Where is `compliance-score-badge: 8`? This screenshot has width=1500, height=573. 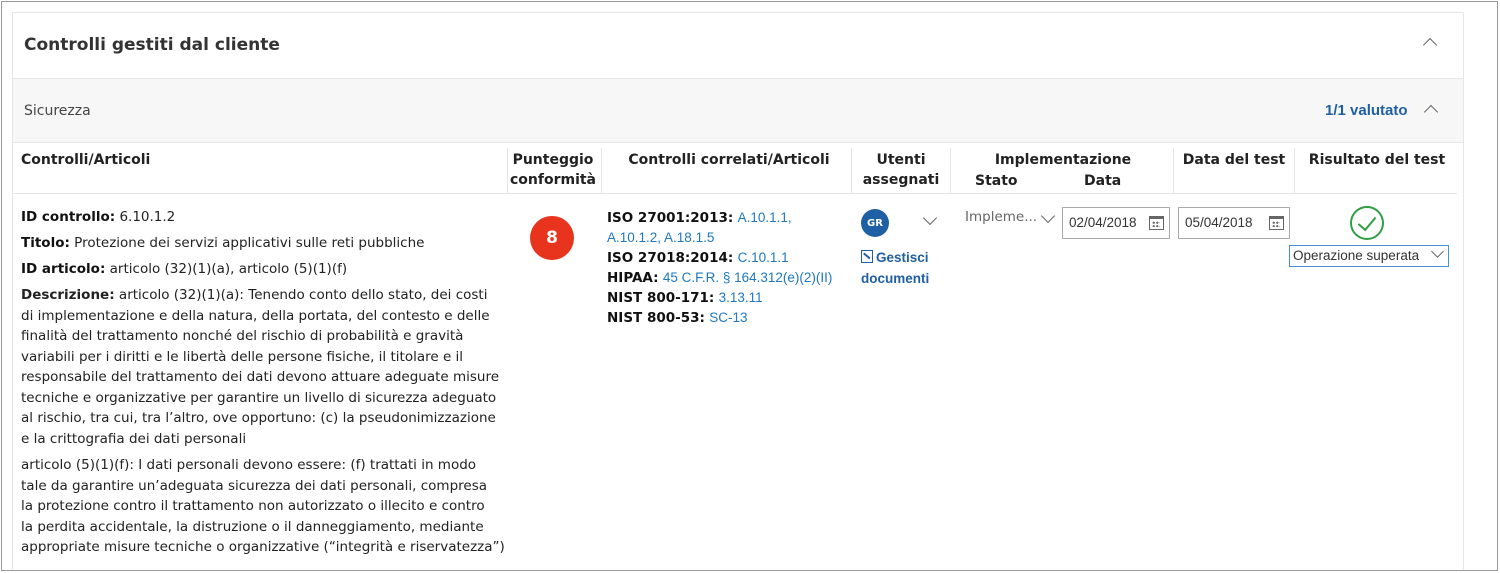 compliance-score-badge: 8 is located at coordinates (552, 238).